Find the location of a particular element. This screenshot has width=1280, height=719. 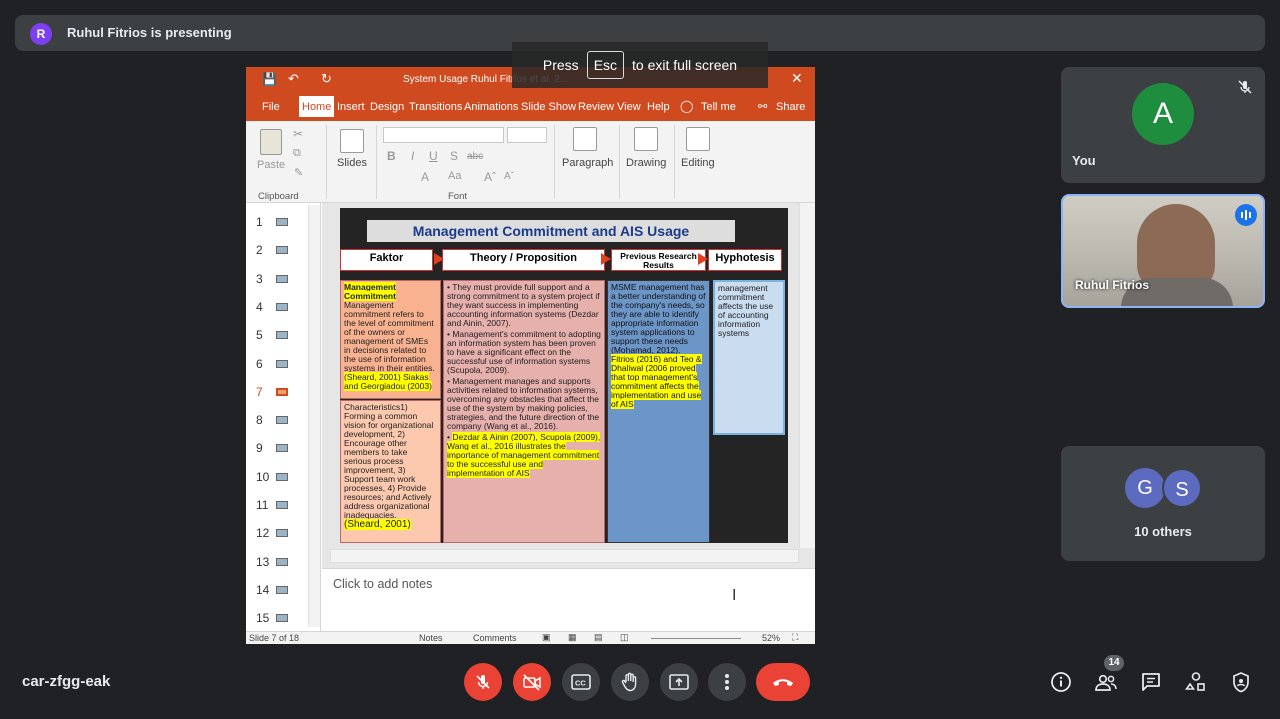

thumbnail-number: 3 is located at coordinates (266, 279).